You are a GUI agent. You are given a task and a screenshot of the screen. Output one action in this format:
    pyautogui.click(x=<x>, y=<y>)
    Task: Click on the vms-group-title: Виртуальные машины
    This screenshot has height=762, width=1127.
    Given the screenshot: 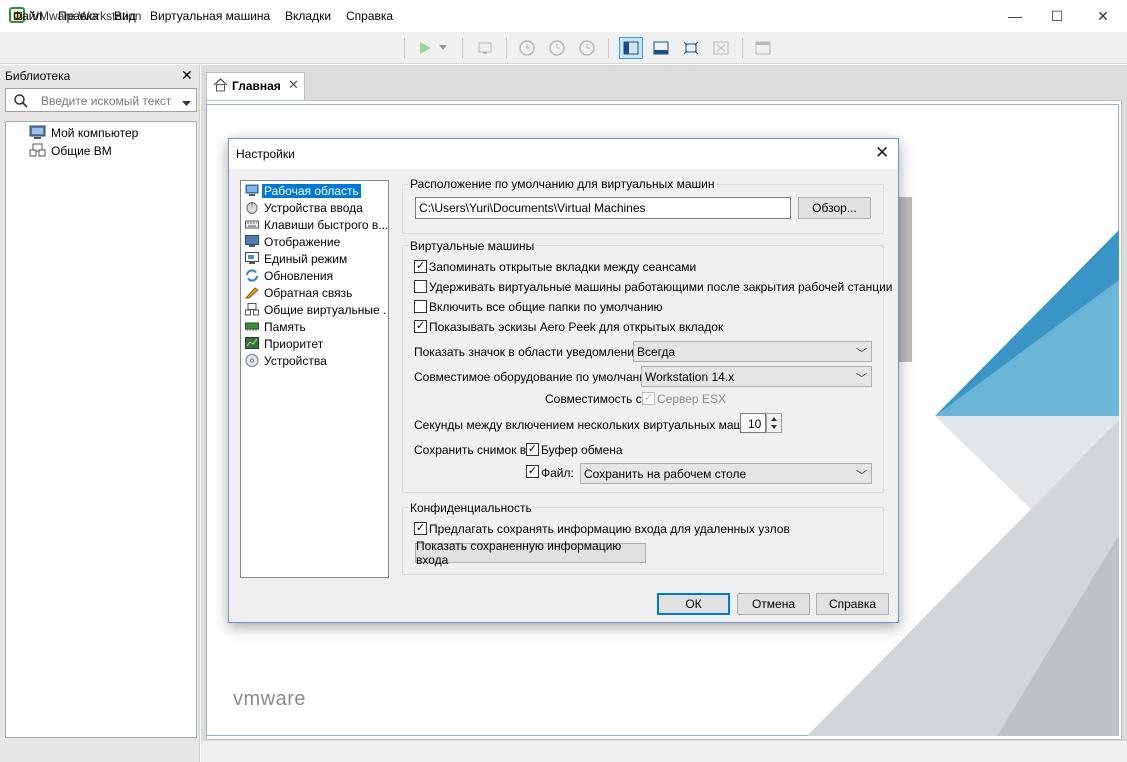 What is the action you would take?
    pyautogui.click(x=472, y=246)
    